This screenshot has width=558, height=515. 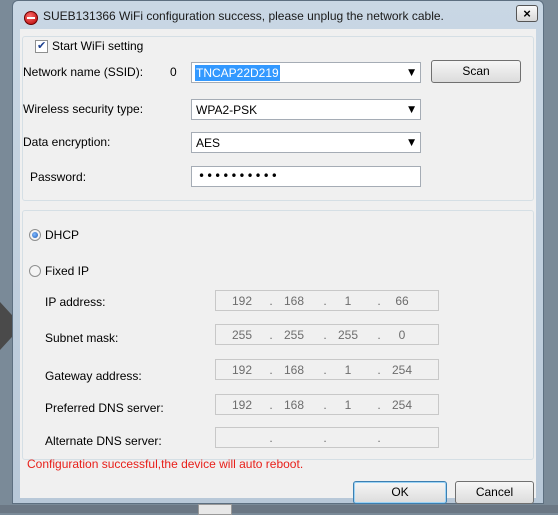 I want to click on encryption-select: AES ▼, so click(x=306, y=142).